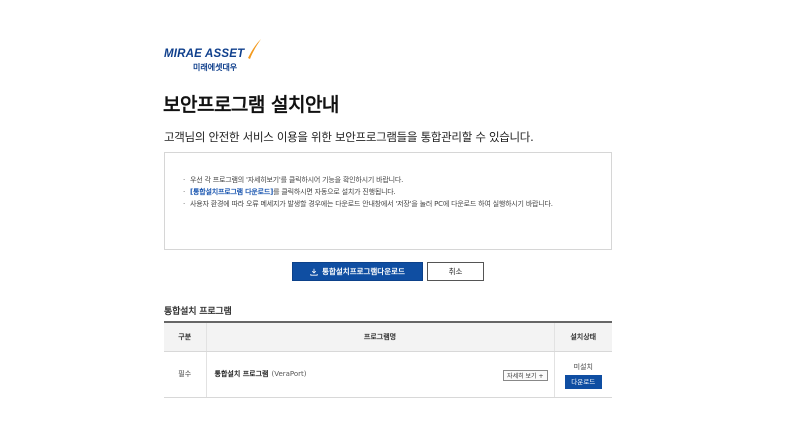  Describe the element at coordinates (232, 192) in the screenshot. I see `notice-highlight: [통합설치프로그램 다운로드]` at that location.